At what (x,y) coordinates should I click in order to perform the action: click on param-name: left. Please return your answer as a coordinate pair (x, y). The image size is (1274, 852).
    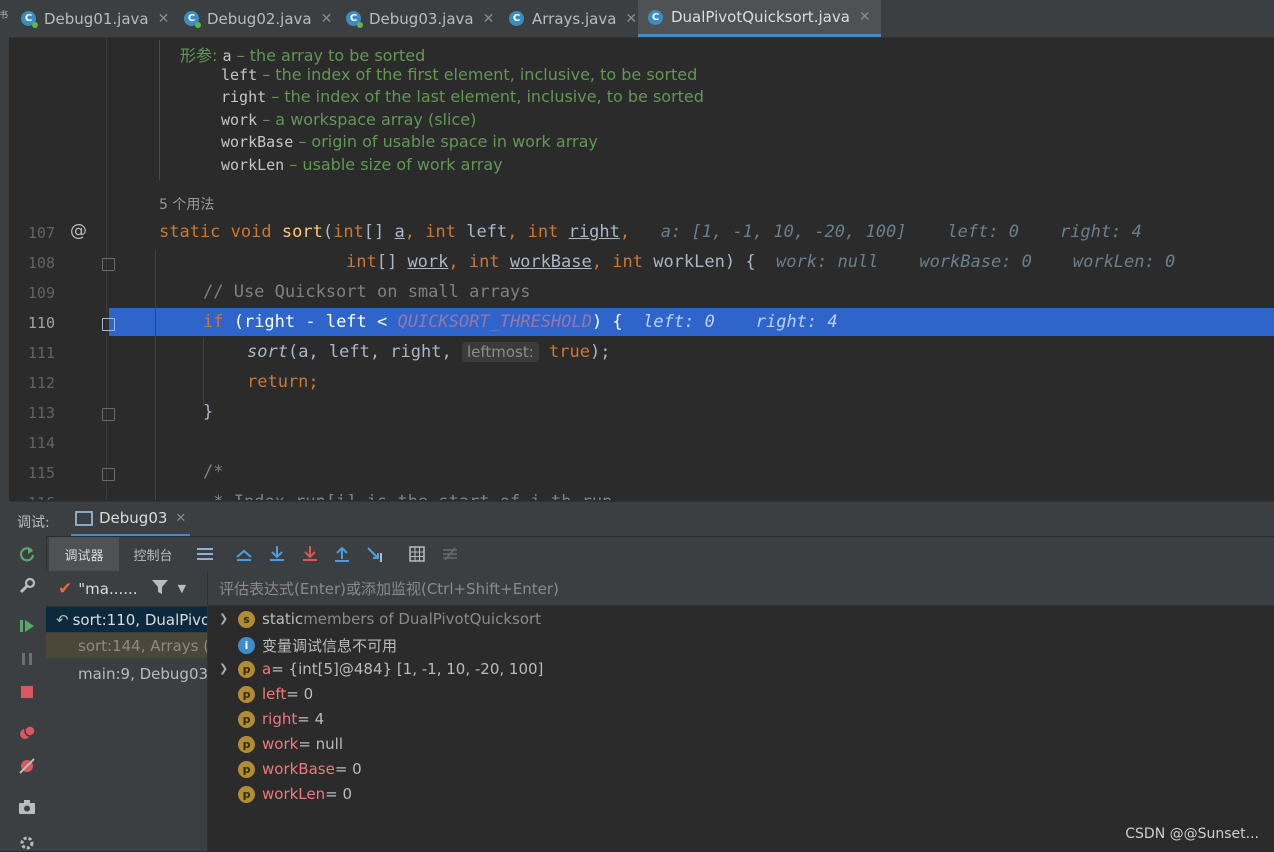
    Looking at the image, I should click on (239, 75).